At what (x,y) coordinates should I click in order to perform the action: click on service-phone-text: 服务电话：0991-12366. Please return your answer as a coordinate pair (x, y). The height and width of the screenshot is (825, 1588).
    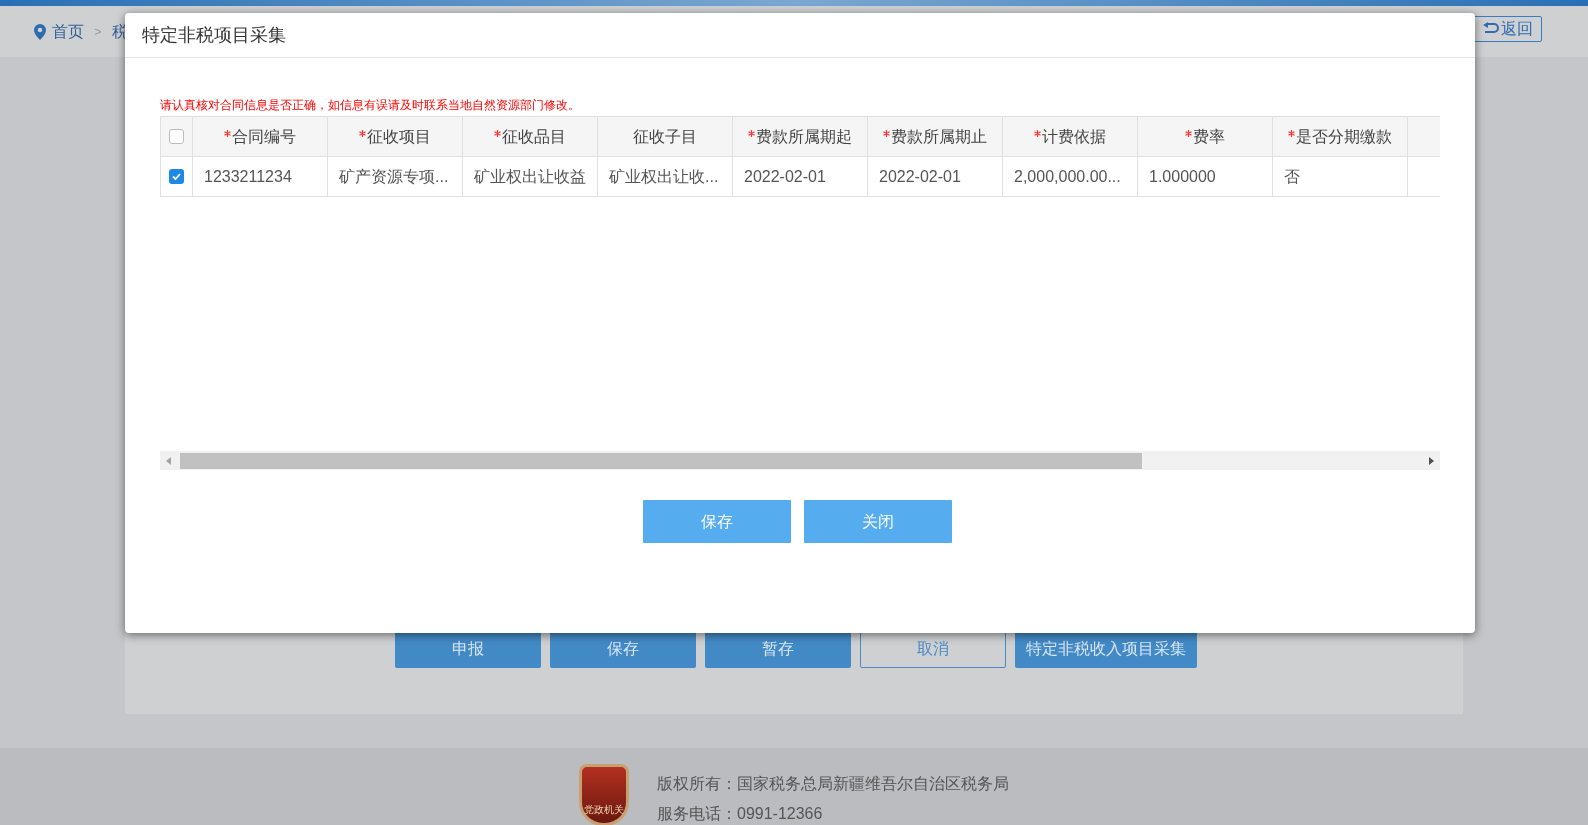
    Looking at the image, I should click on (740, 814).